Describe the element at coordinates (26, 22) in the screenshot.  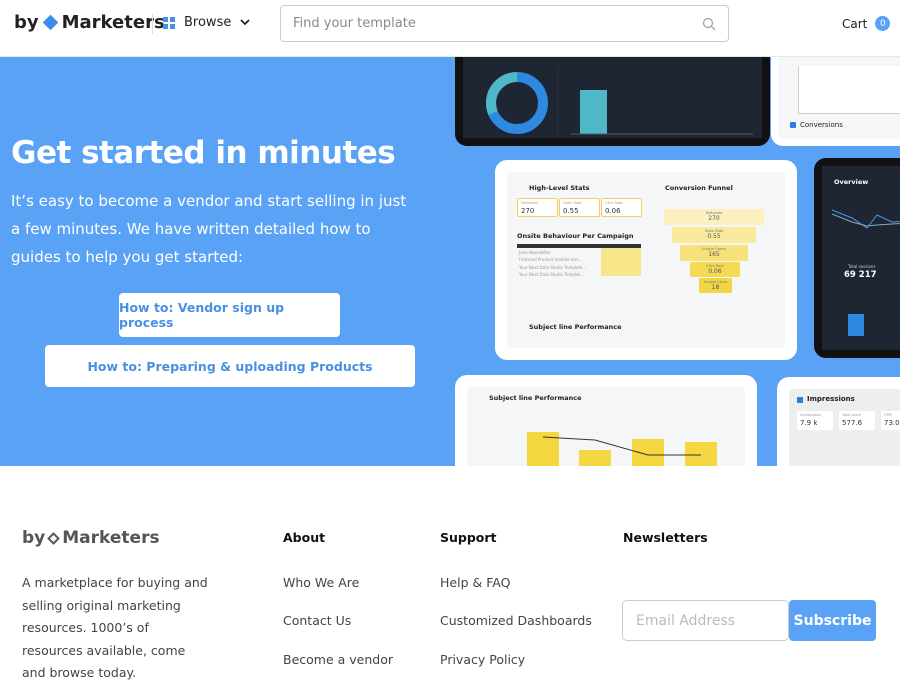
I see `brand-by: by` at that location.